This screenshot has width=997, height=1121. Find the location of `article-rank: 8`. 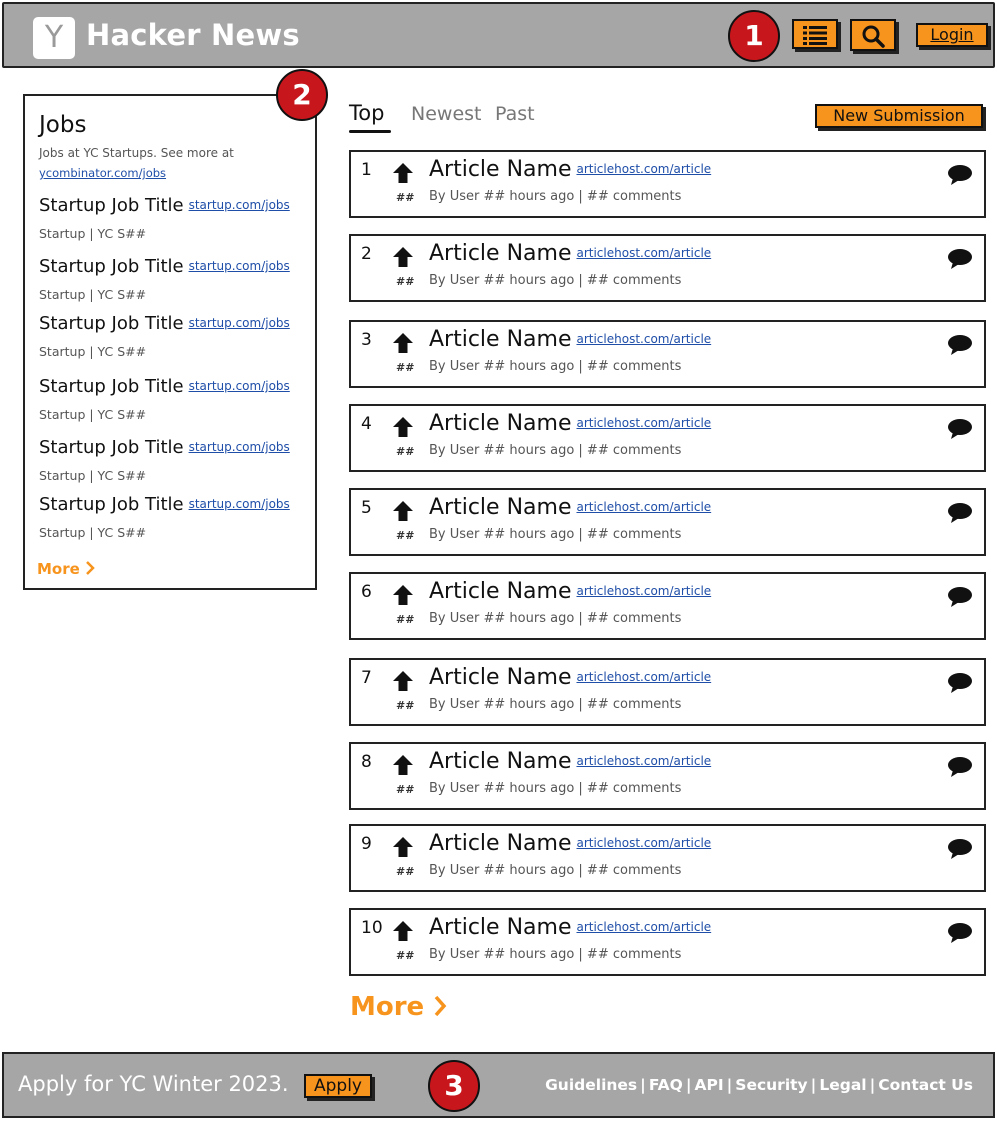

article-rank: 8 is located at coordinates (366, 762).